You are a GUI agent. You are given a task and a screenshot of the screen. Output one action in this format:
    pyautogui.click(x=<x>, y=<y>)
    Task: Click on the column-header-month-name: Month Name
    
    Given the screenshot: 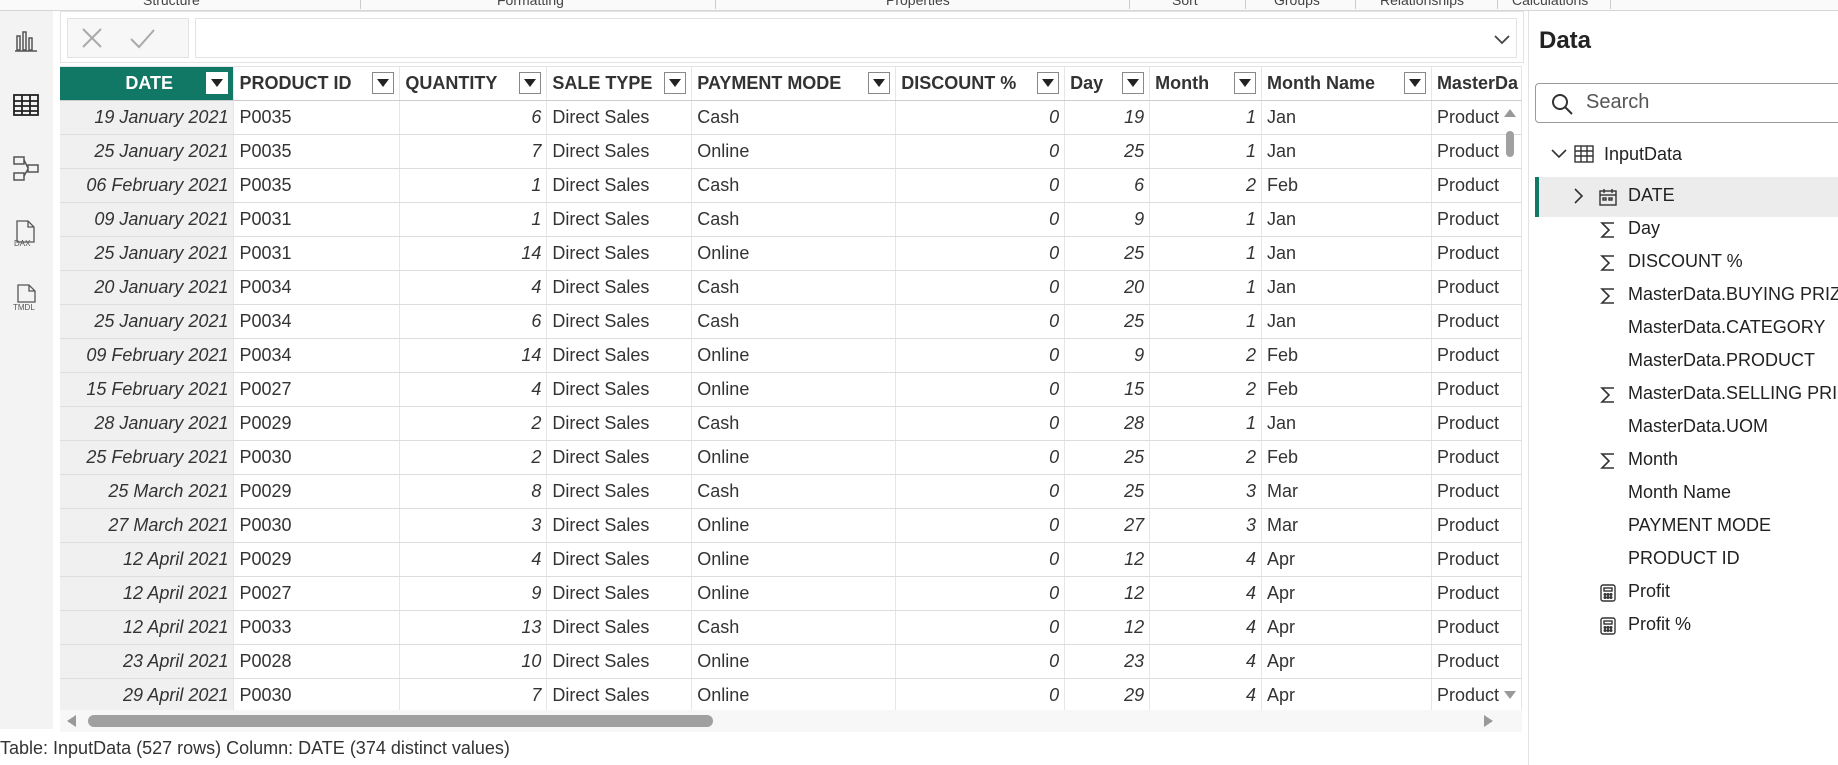 What is the action you would take?
    pyautogui.click(x=1346, y=84)
    